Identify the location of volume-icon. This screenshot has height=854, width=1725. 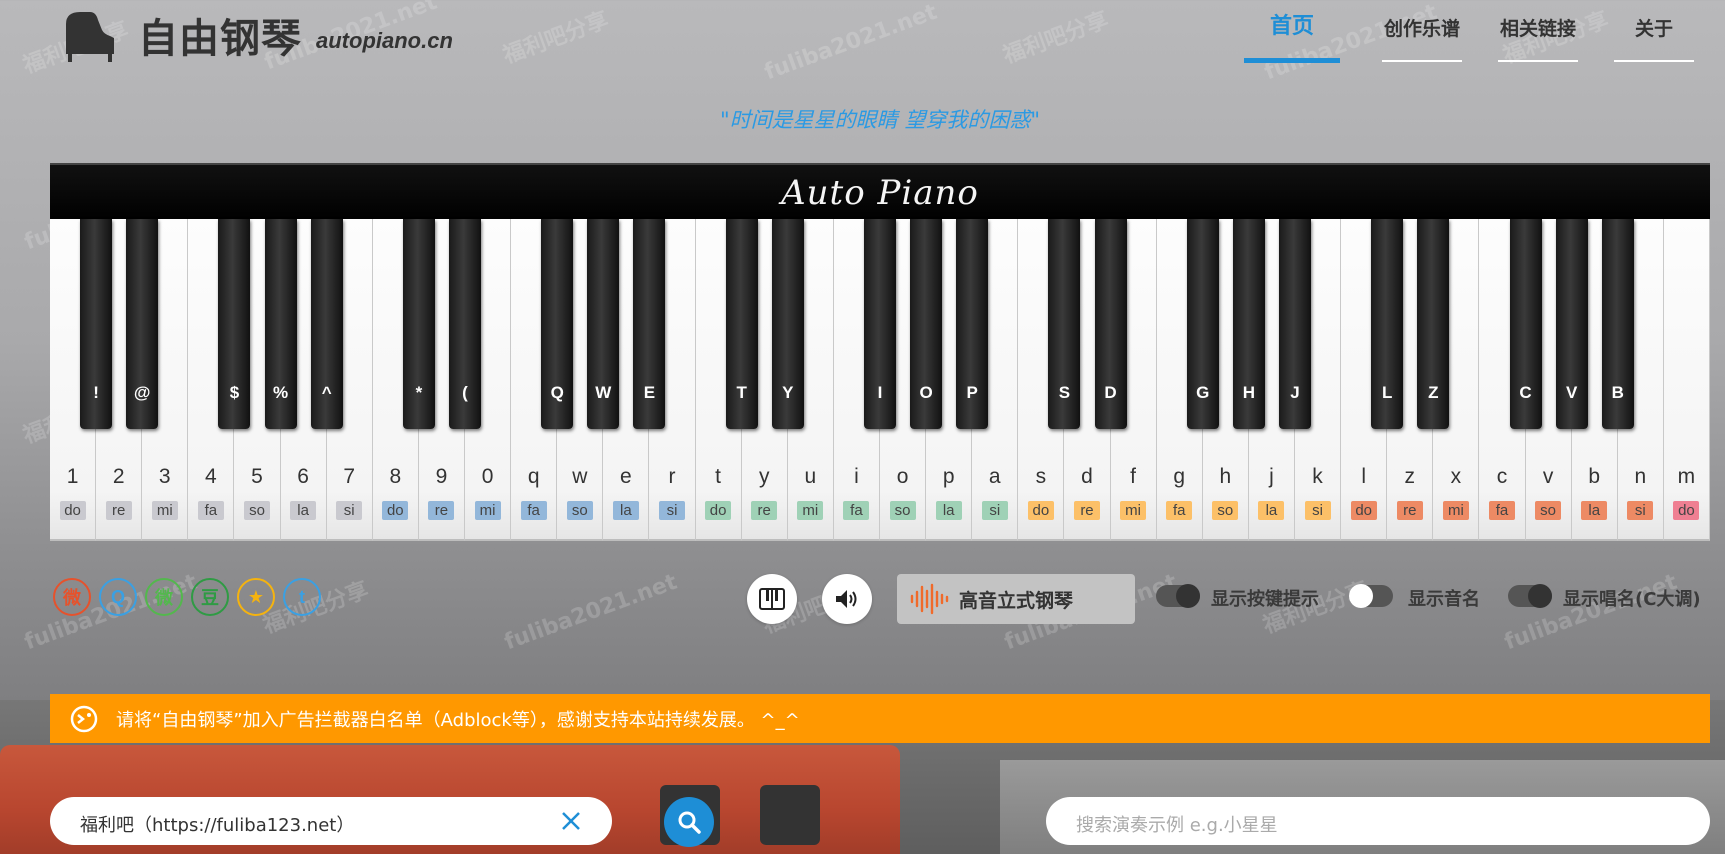
(846, 599).